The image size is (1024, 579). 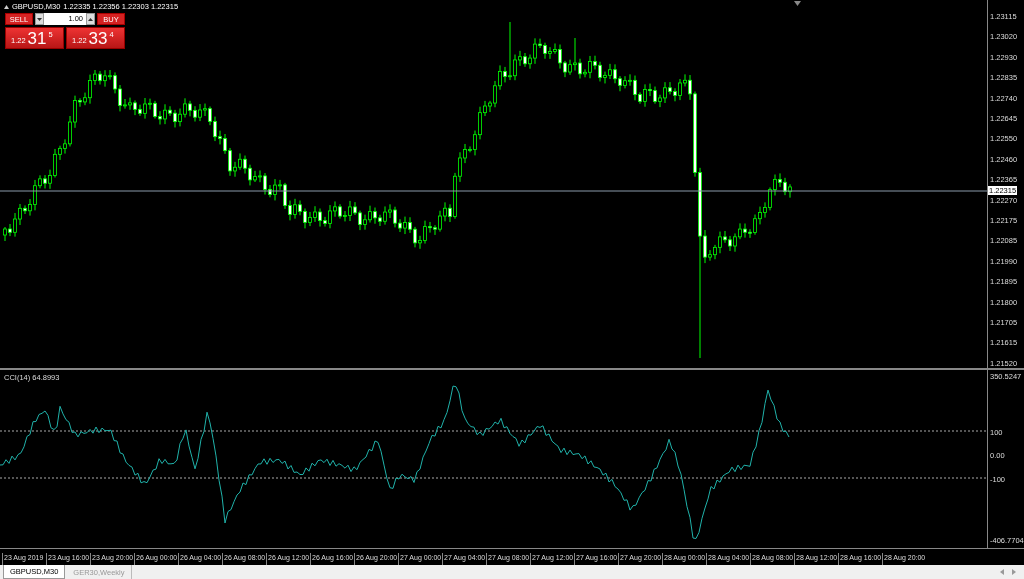 I want to click on increase-button, so click(x=90, y=19).